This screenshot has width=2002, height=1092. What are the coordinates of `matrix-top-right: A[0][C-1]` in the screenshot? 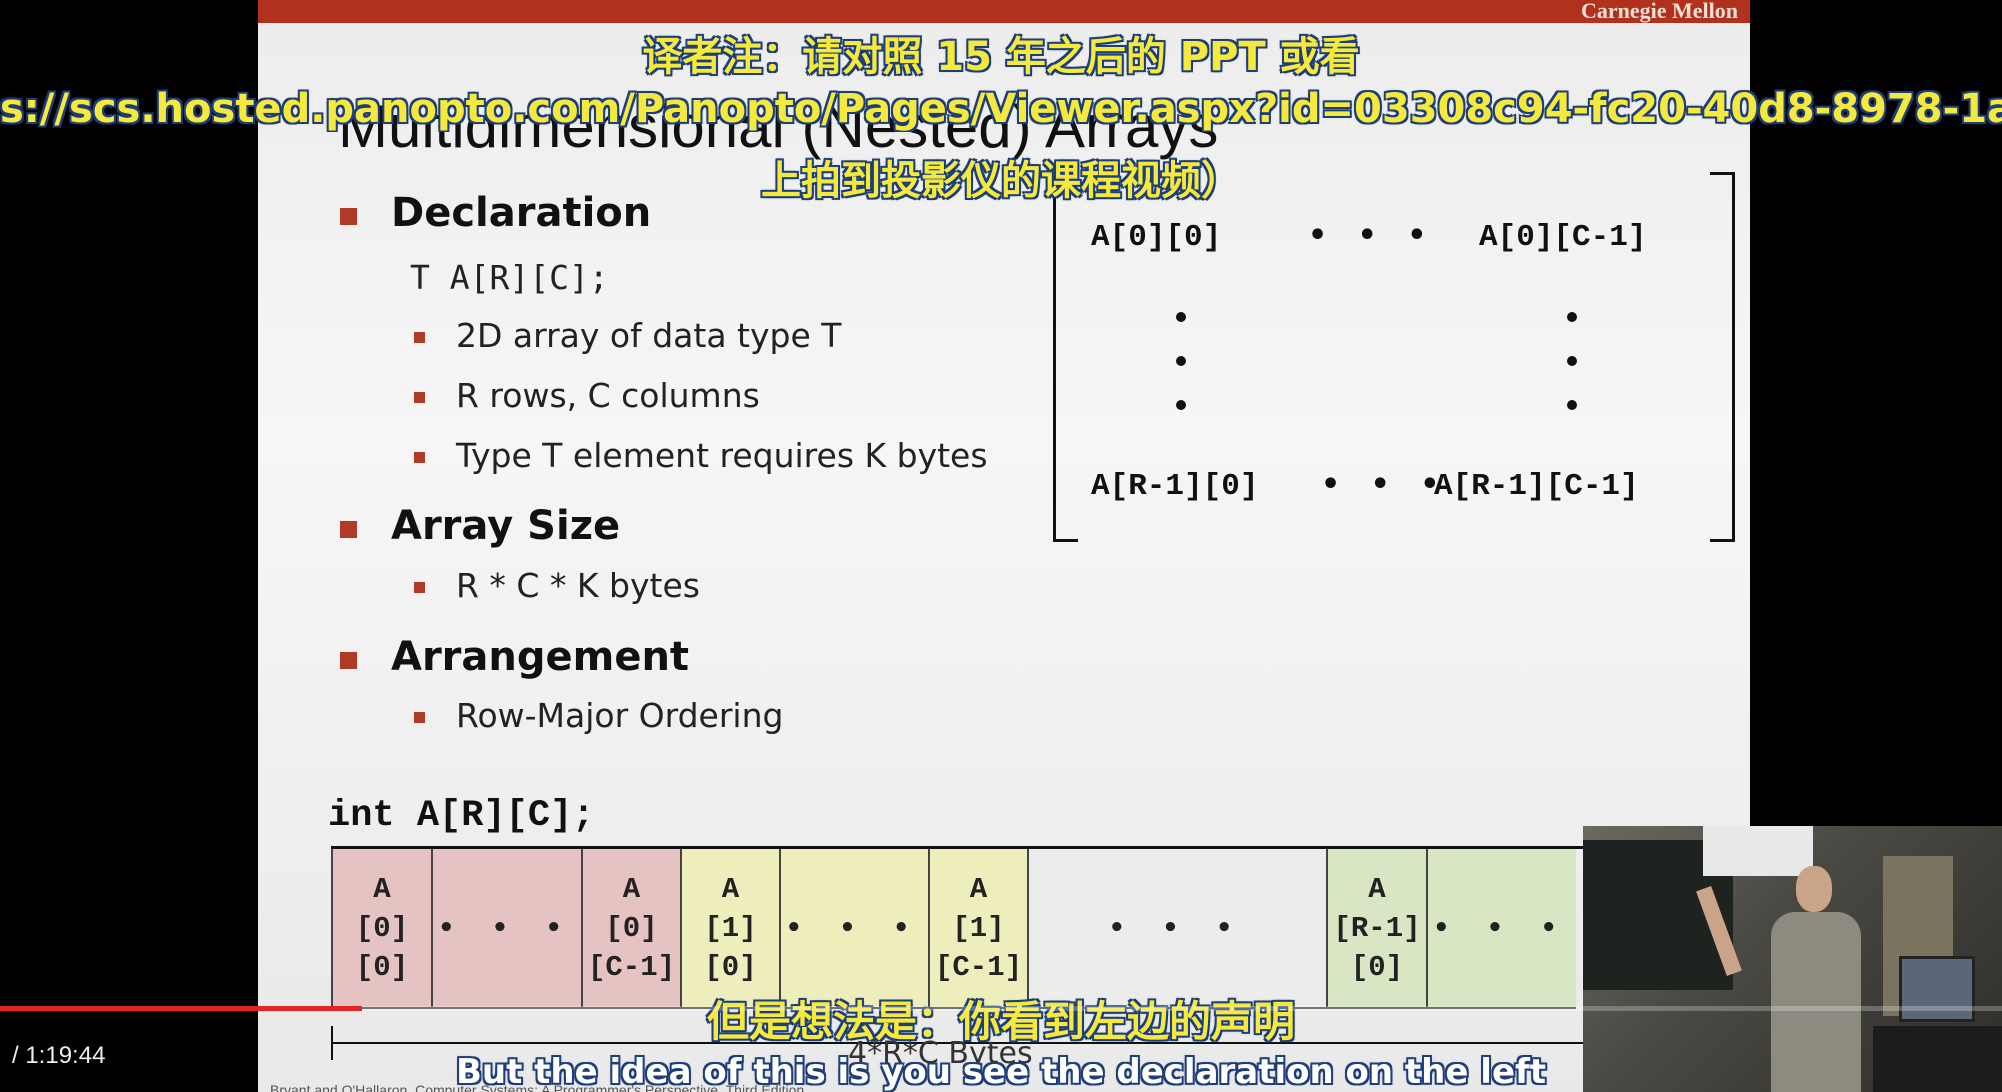 It's located at (1563, 237).